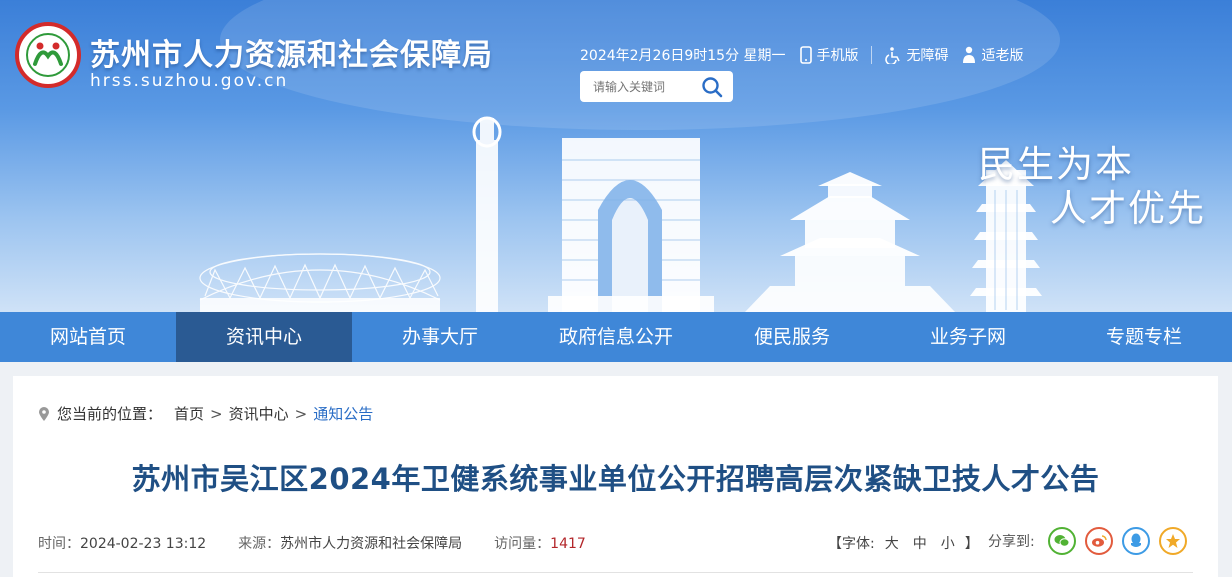 This screenshot has width=1232, height=577. What do you see at coordinates (1135, 541) in the screenshot?
I see `qq-icon` at bounding box center [1135, 541].